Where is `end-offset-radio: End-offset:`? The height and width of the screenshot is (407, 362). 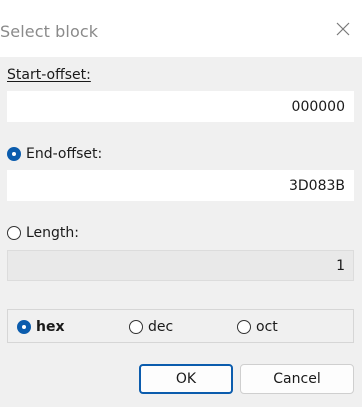 end-offset-radio: End-offset: is located at coordinates (54, 154).